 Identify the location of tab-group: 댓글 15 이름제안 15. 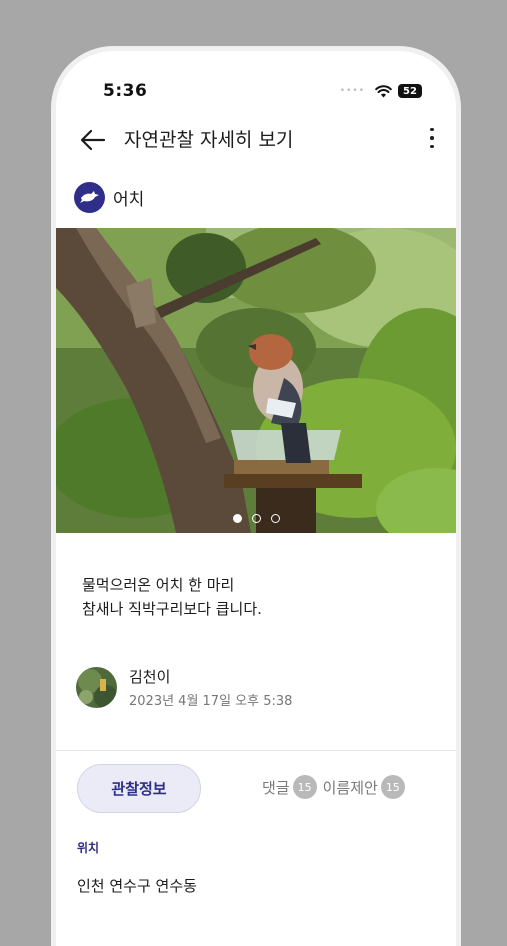
(334, 787).